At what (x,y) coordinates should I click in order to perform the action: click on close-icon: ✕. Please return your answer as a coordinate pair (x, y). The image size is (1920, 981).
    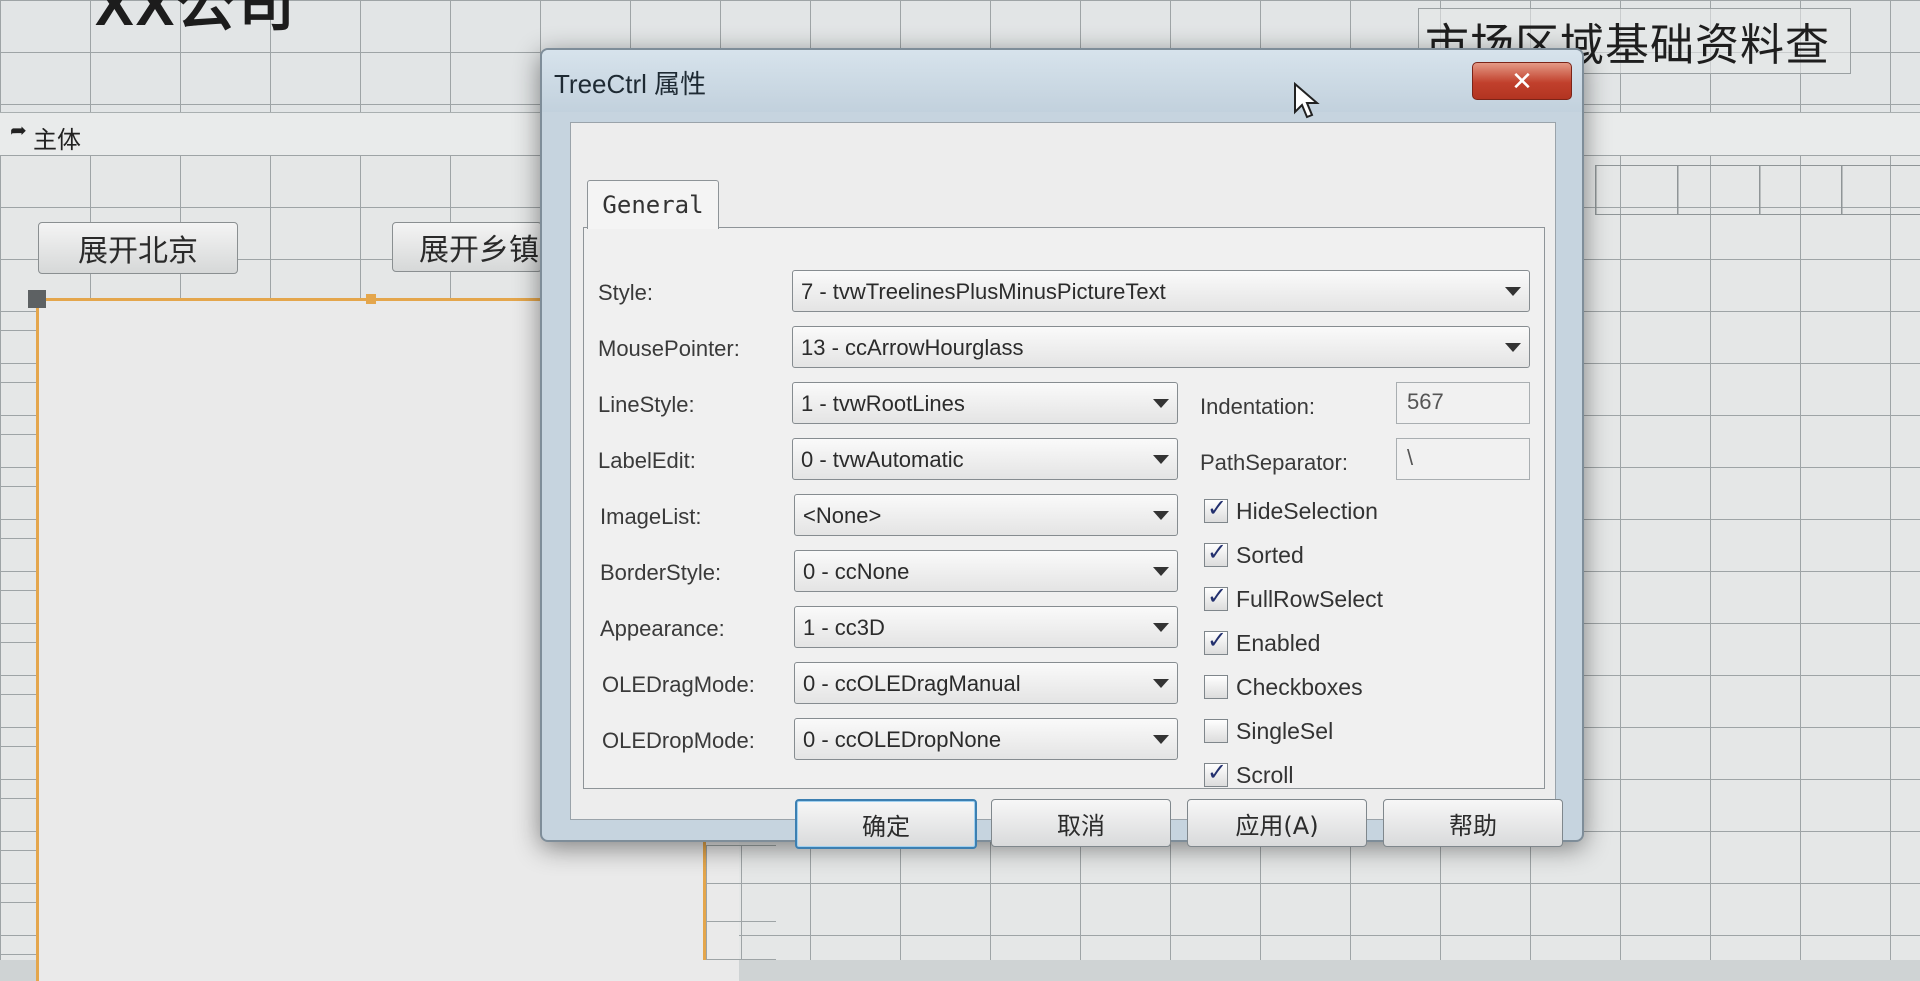
    Looking at the image, I should click on (1522, 80).